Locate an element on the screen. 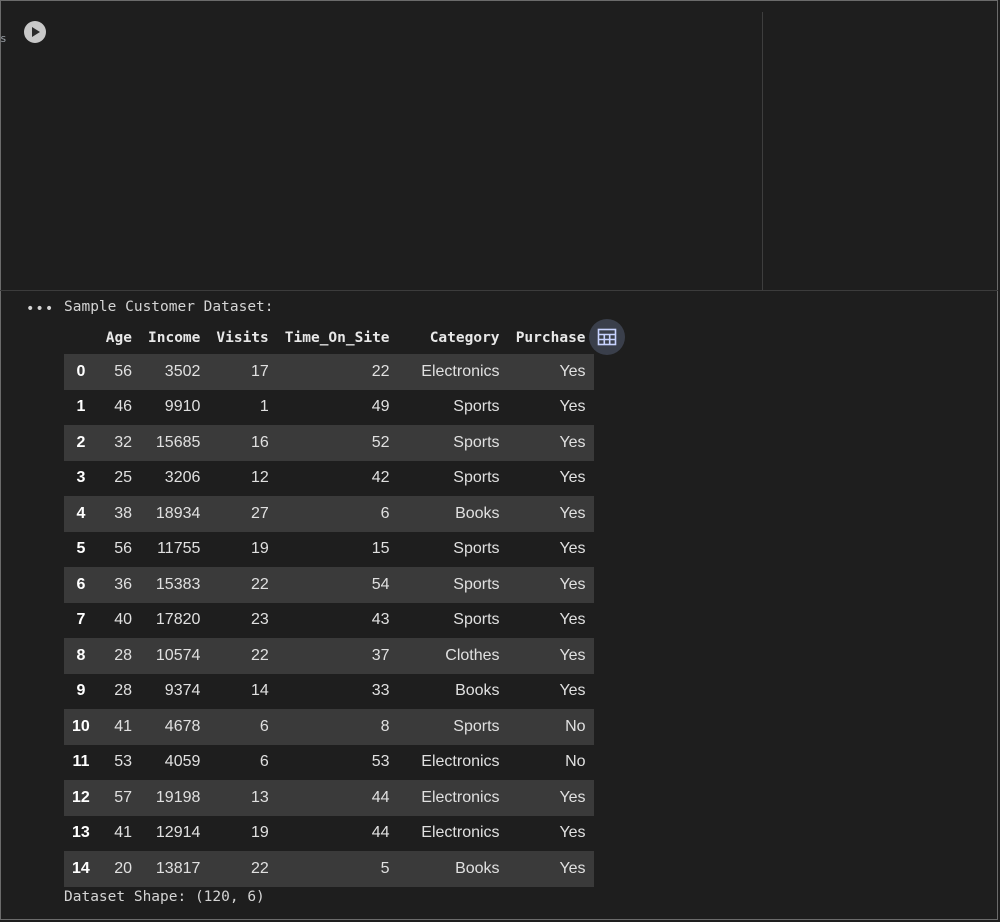 Image resolution: width=1000 pixels, height=922 pixels. play-icon is located at coordinates (36, 32).